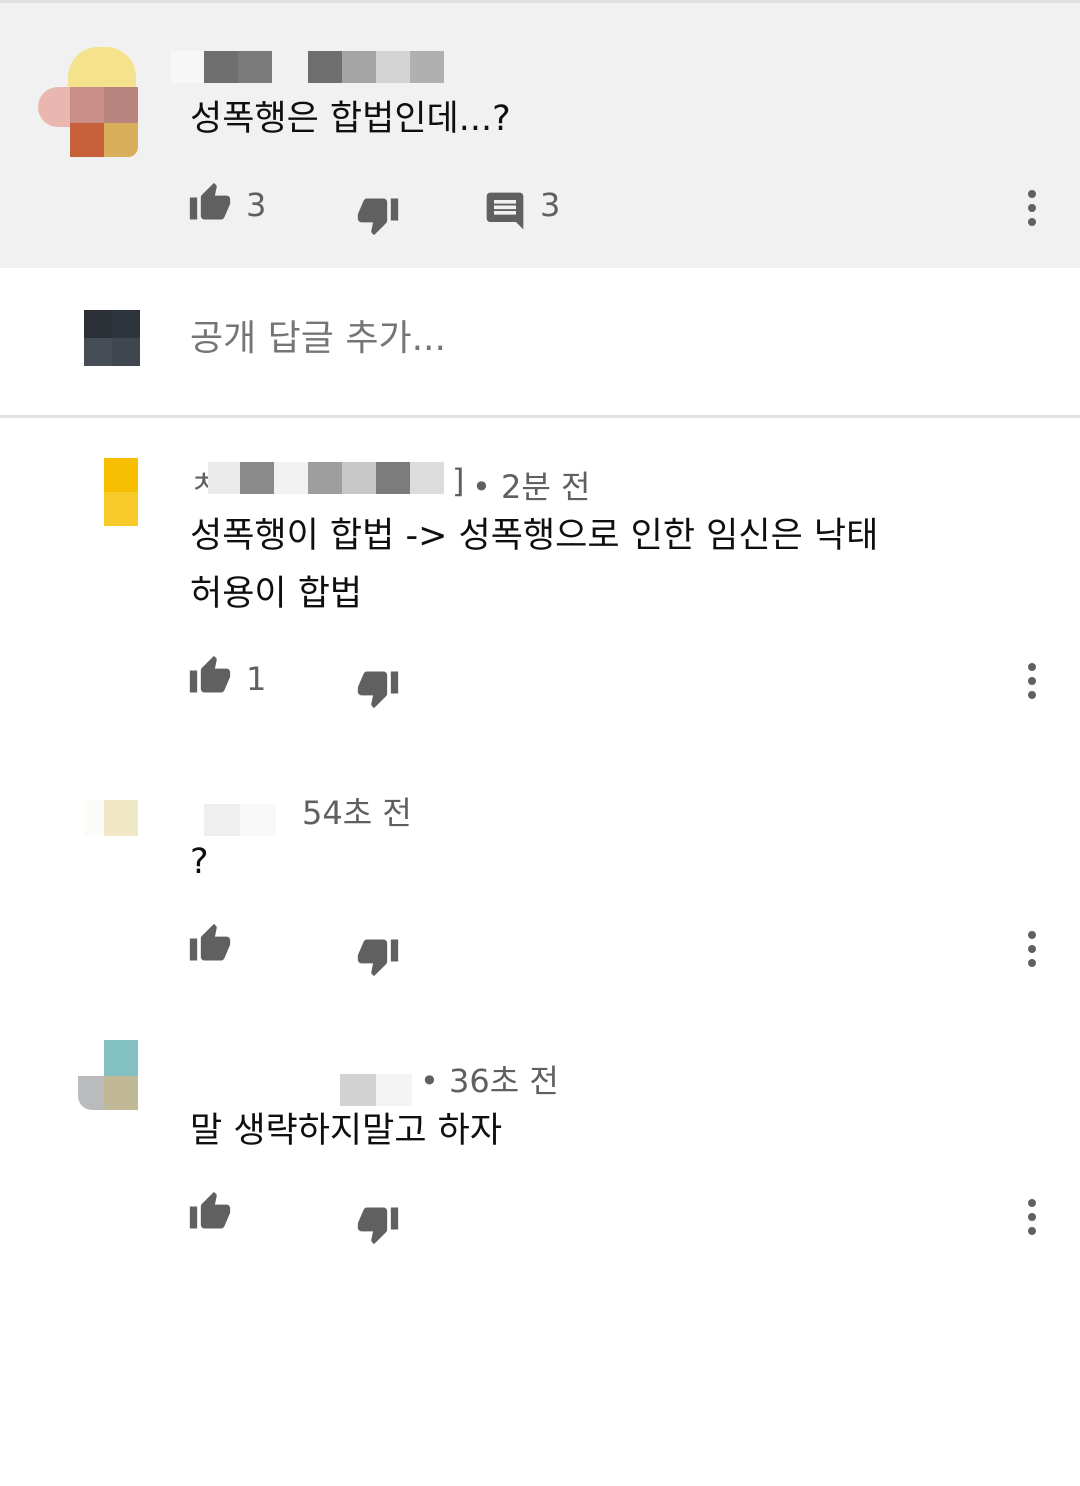  What do you see at coordinates (505, 211) in the screenshot?
I see `comment-icon` at bounding box center [505, 211].